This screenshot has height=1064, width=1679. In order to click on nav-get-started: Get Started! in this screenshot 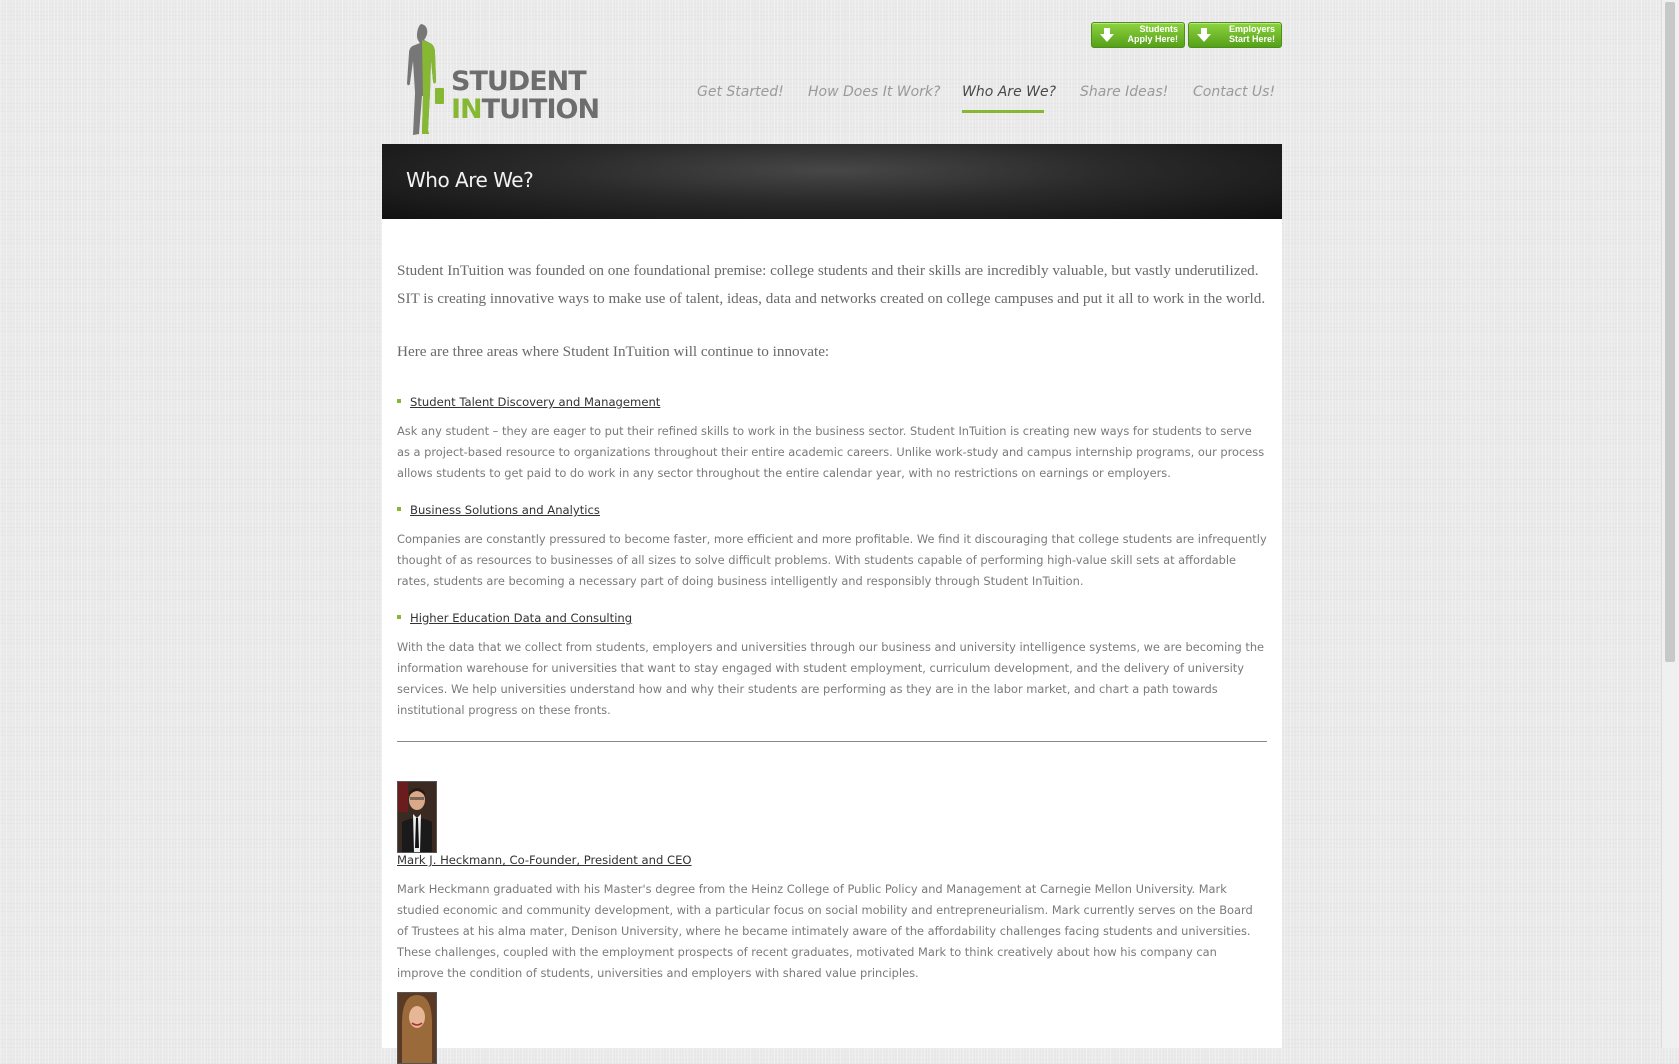, I will do `click(740, 92)`.